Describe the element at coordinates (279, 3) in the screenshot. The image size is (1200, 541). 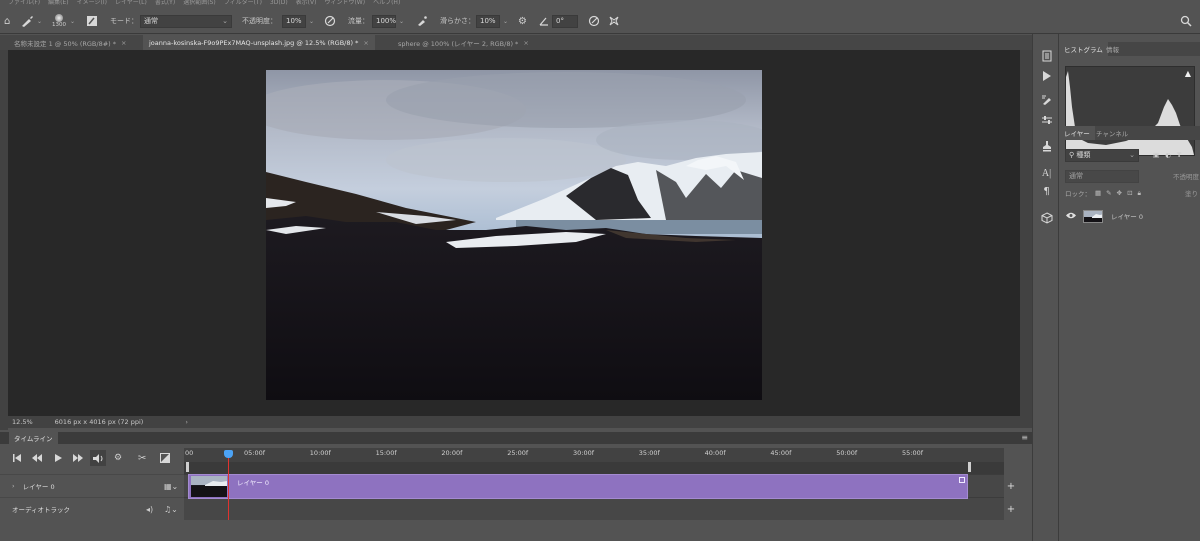
I see `menu-item: 3D(D)` at that location.